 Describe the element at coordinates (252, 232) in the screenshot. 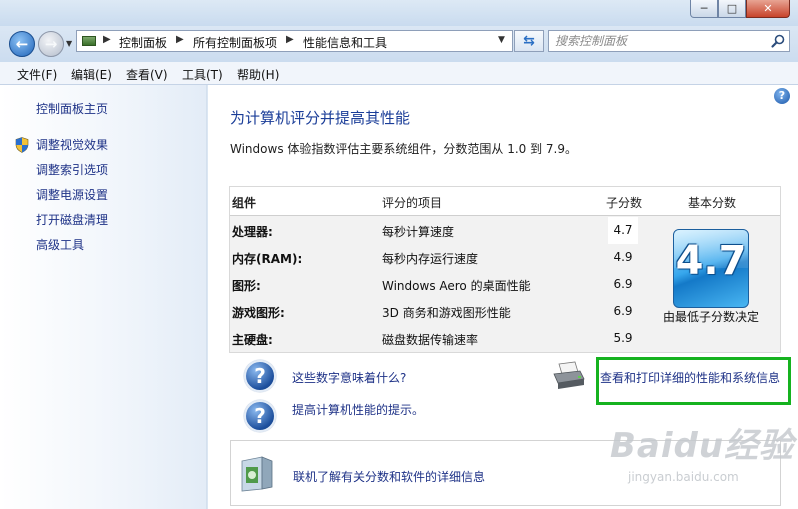

I see `row-component: 处理器:` at that location.